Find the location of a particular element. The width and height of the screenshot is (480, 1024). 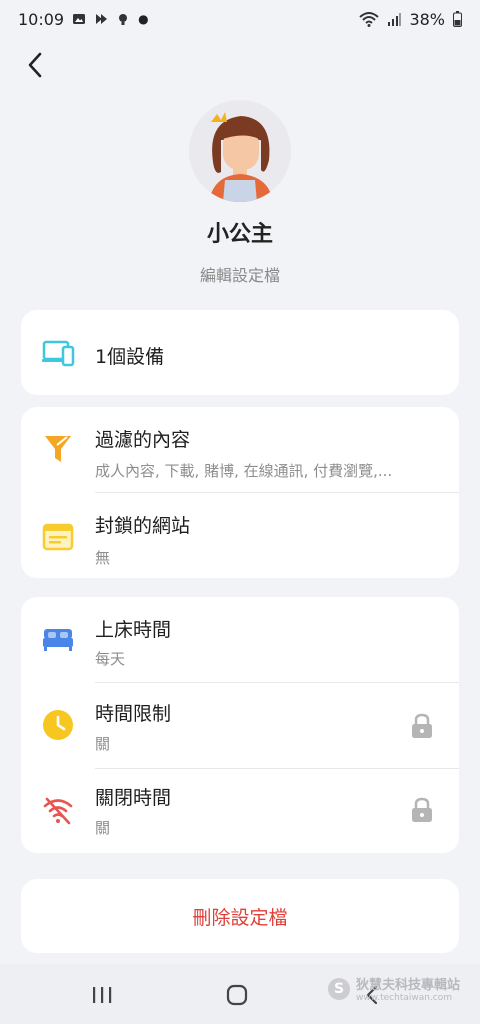

bed-icon is located at coordinates (58, 639).